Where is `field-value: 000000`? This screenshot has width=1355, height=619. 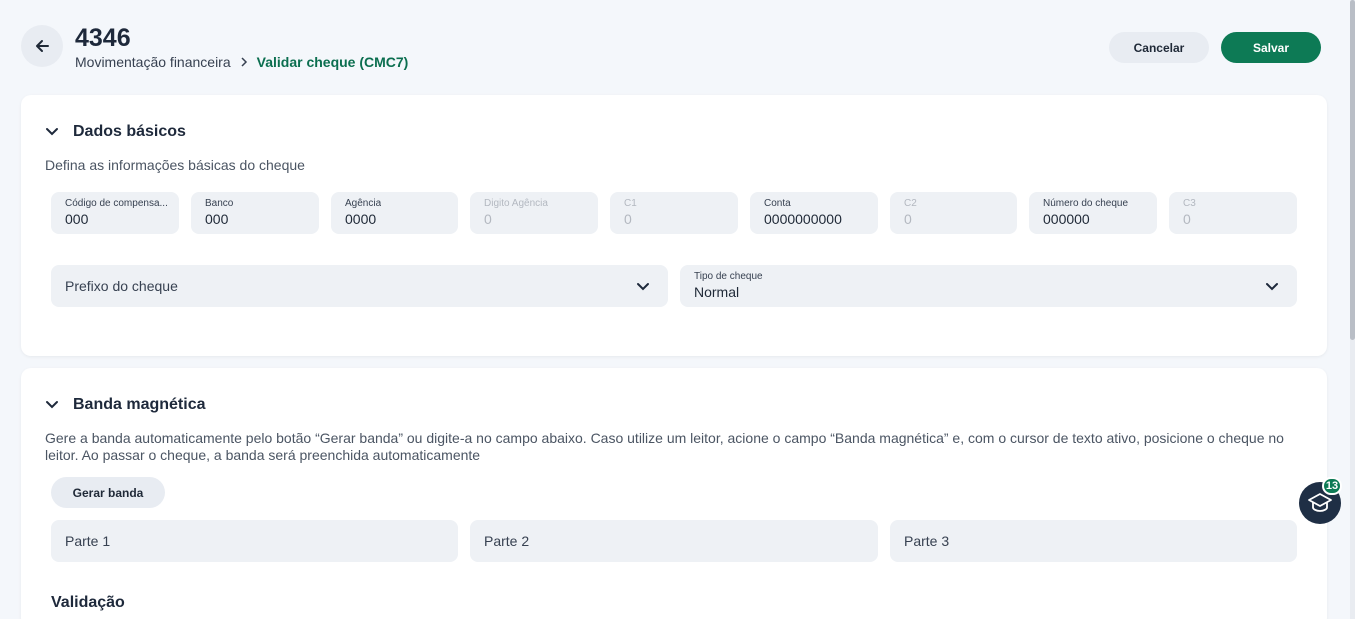
field-value: 000000 is located at coordinates (1066, 219).